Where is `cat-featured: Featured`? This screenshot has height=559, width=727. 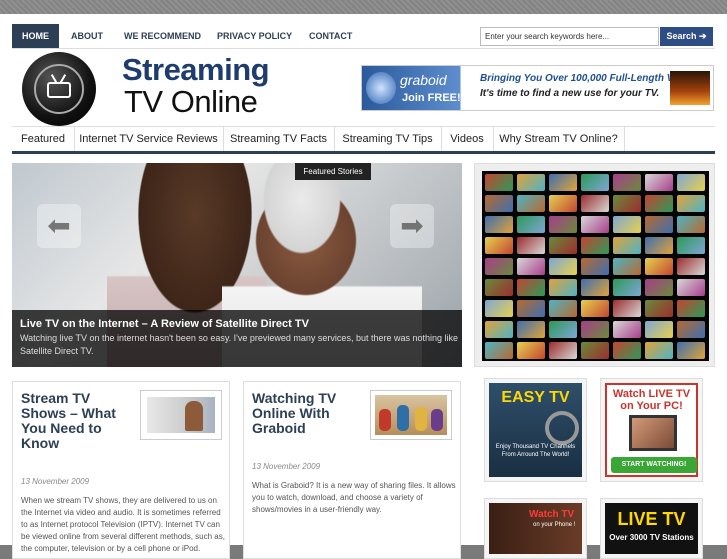 cat-featured: Featured is located at coordinates (43, 139).